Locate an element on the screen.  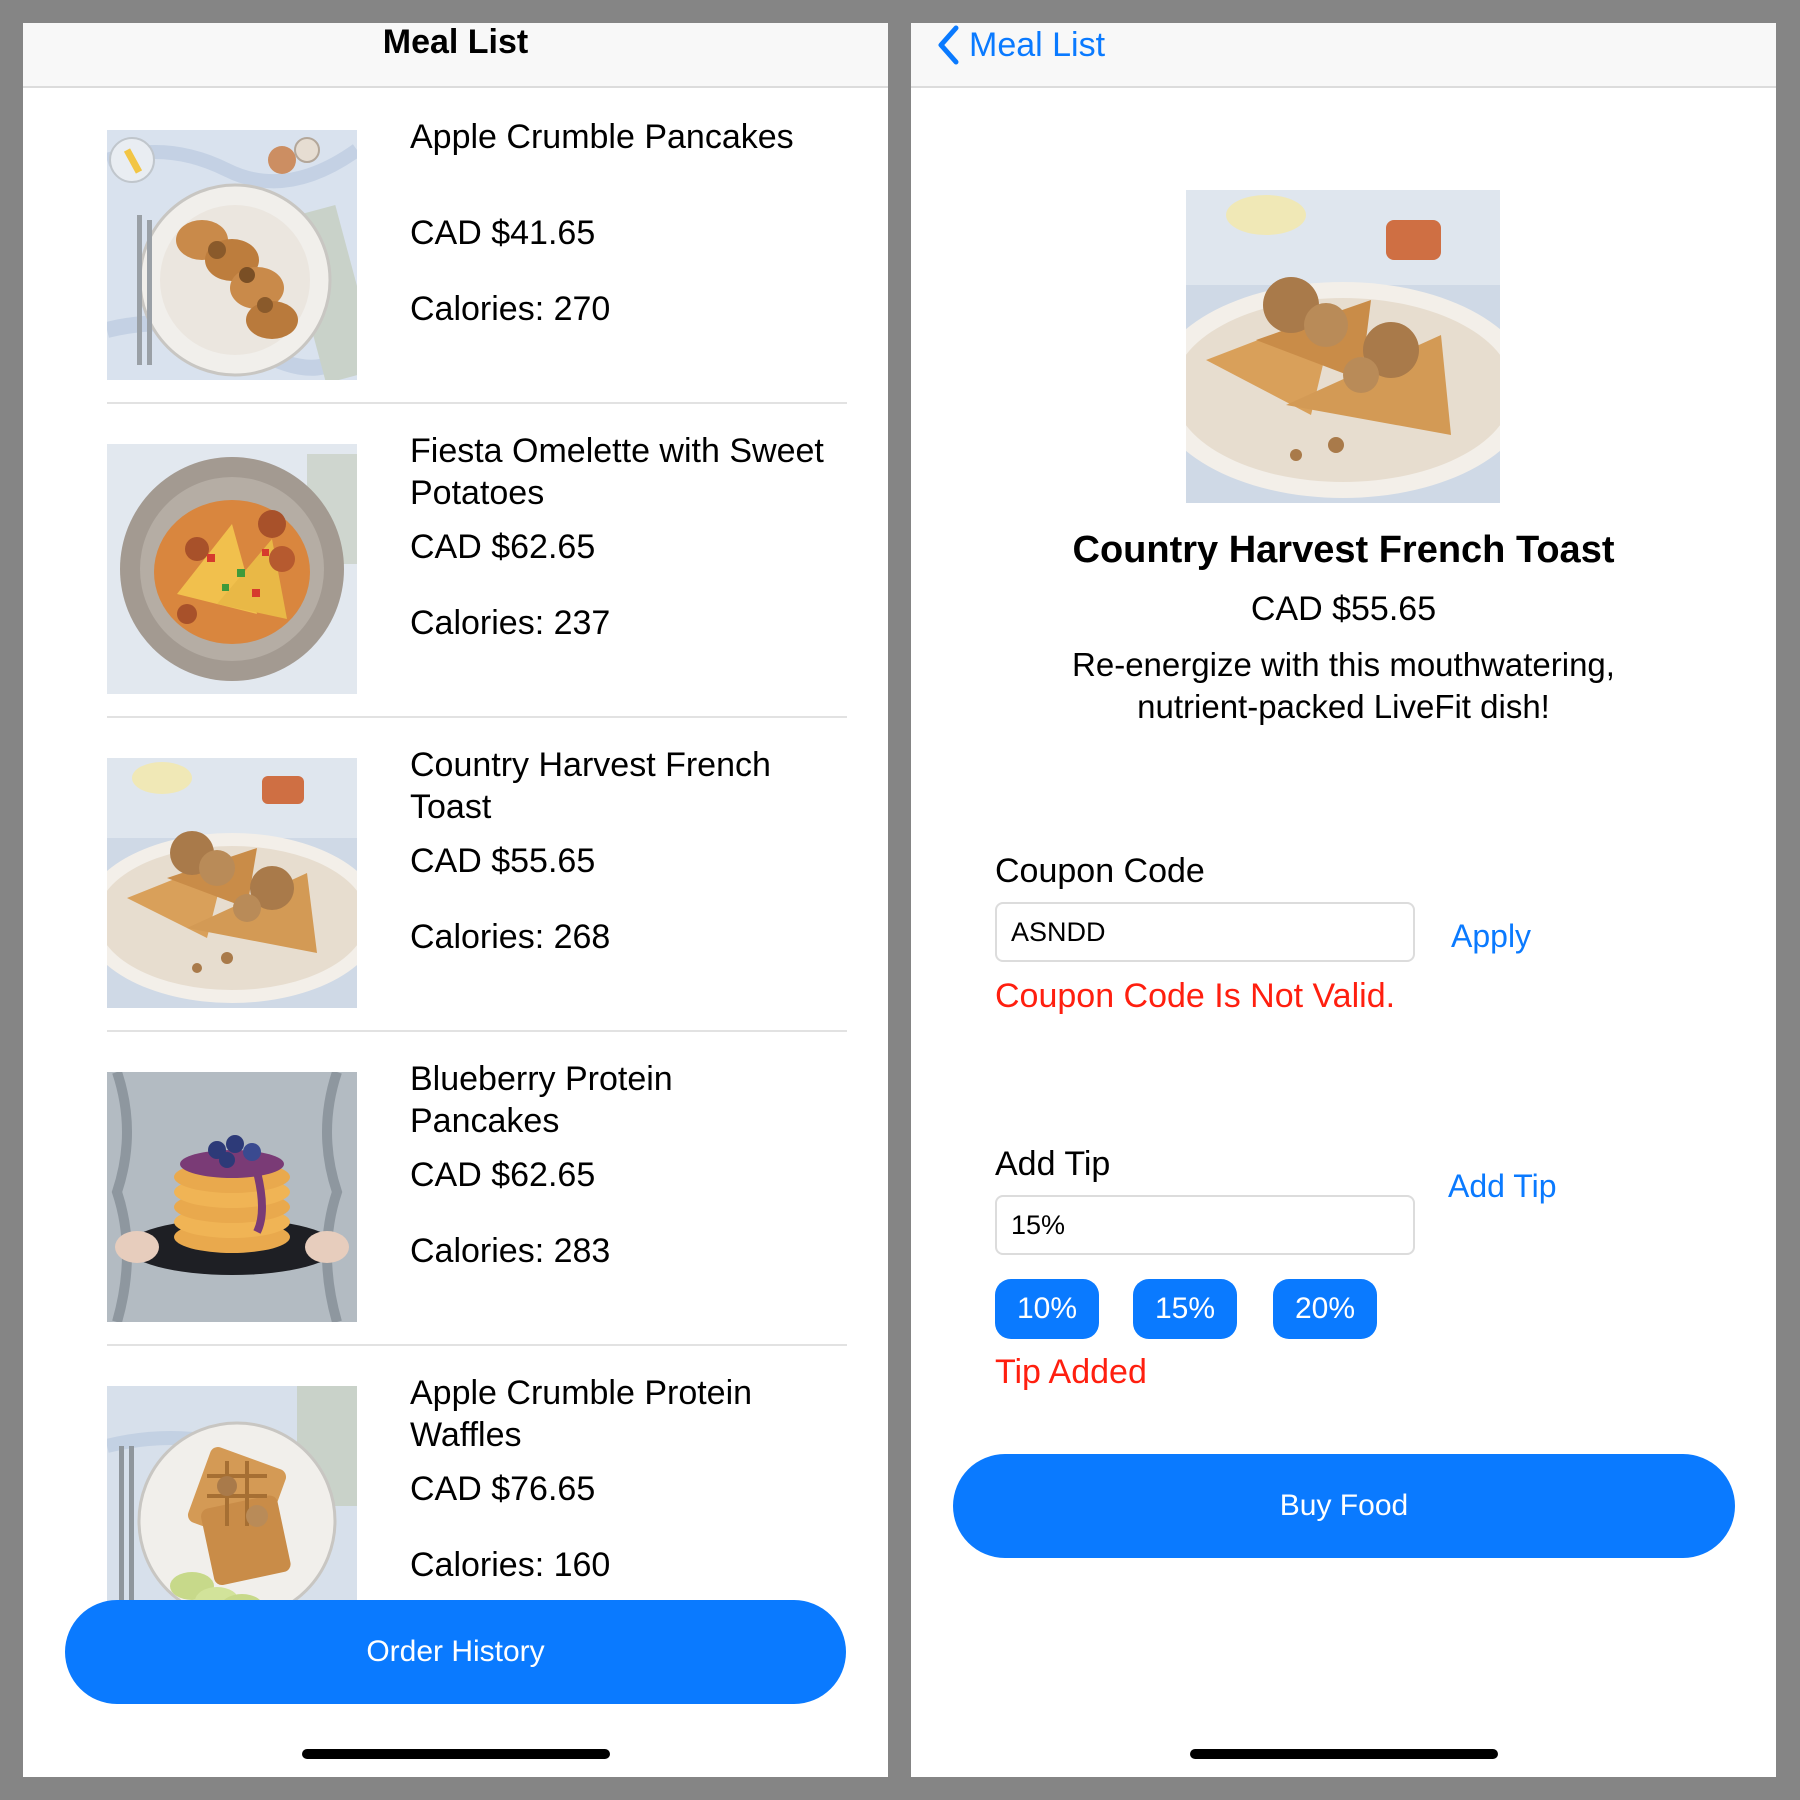
meal-name: Apple Crumble Pancakes is located at coordinates (602, 137).